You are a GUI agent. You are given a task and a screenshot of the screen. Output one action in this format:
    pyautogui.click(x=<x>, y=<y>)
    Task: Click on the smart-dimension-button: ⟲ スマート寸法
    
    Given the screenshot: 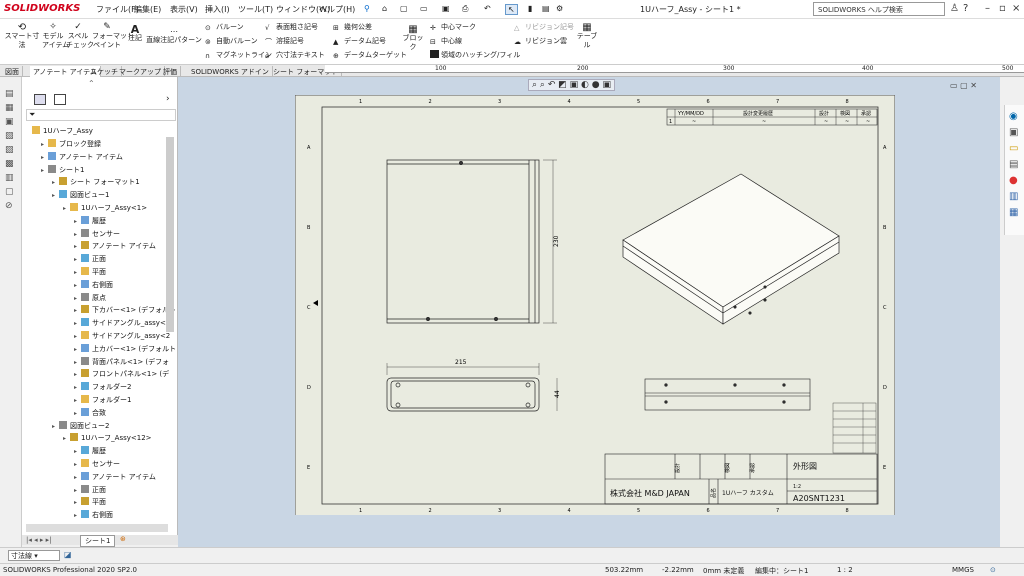 What is the action you would take?
    pyautogui.click(x=22, y=36)
    